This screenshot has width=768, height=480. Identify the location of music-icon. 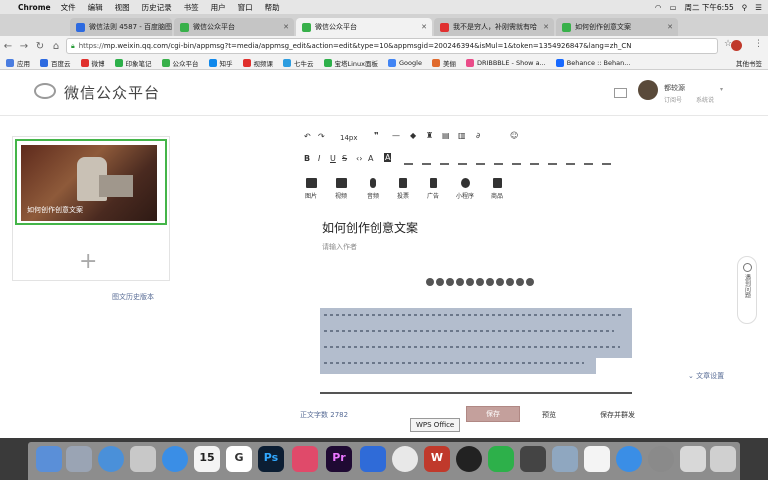
(305, 459).